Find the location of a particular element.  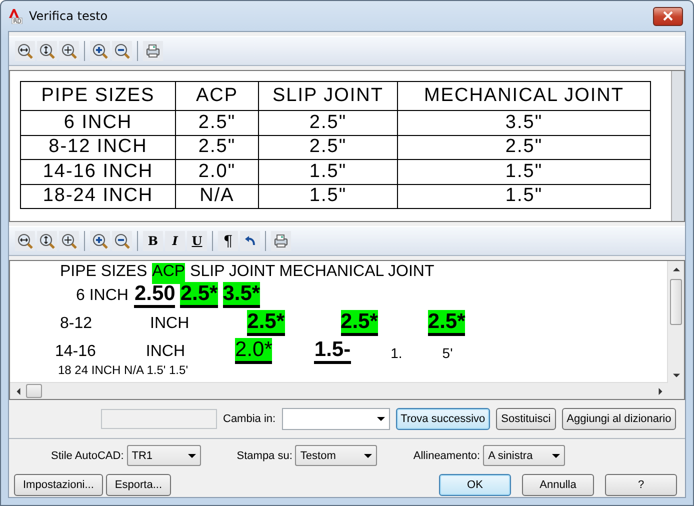

editor-text: 1.5- is located at coordinates (332, 351).